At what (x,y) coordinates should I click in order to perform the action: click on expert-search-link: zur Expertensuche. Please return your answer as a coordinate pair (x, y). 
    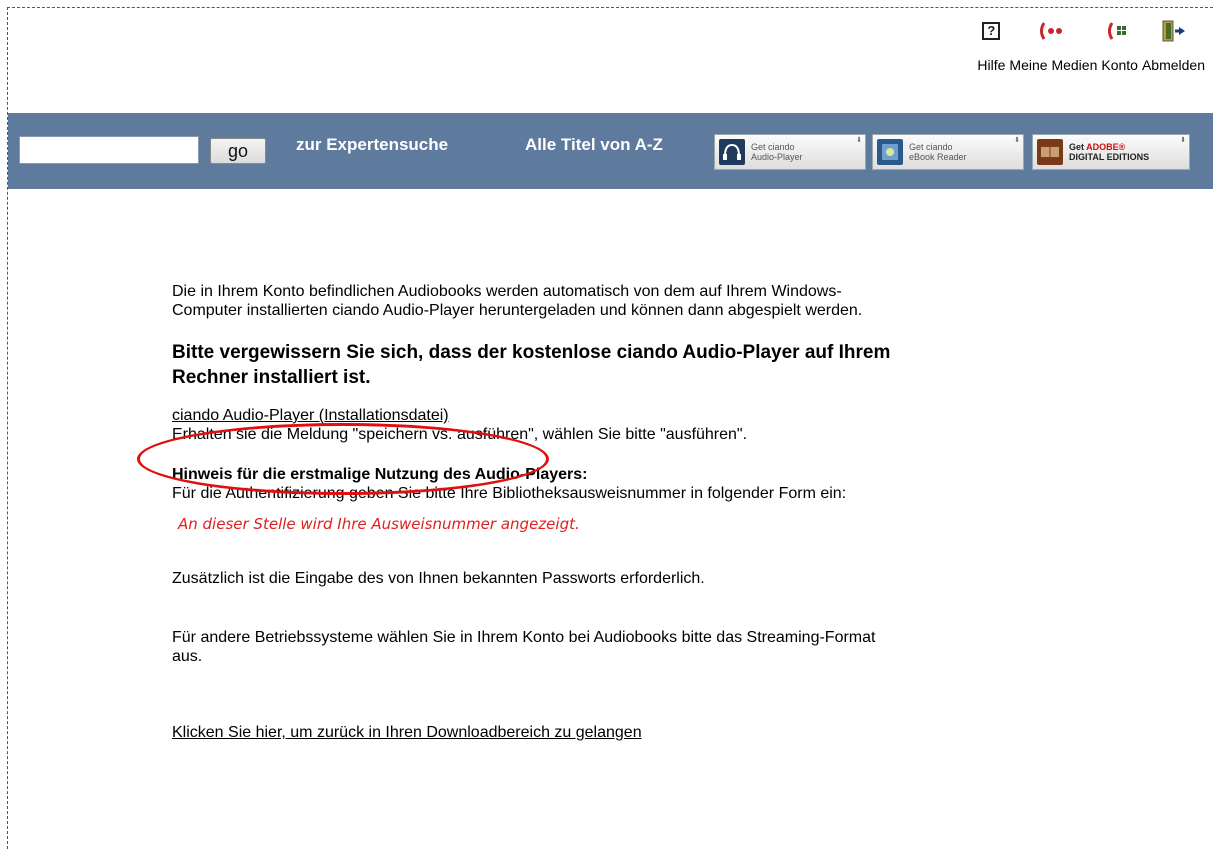
    Looking at the image, I should click on (372, 145).